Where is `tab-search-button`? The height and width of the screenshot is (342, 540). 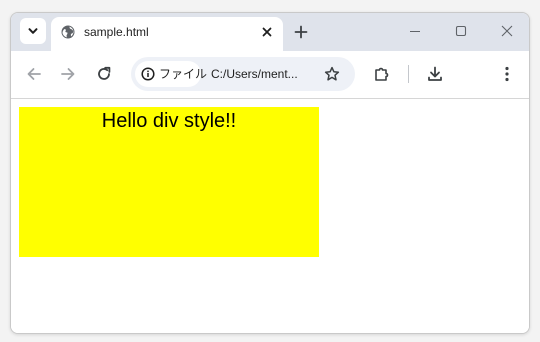 tab-search-button is located at coordinates (33, 31).